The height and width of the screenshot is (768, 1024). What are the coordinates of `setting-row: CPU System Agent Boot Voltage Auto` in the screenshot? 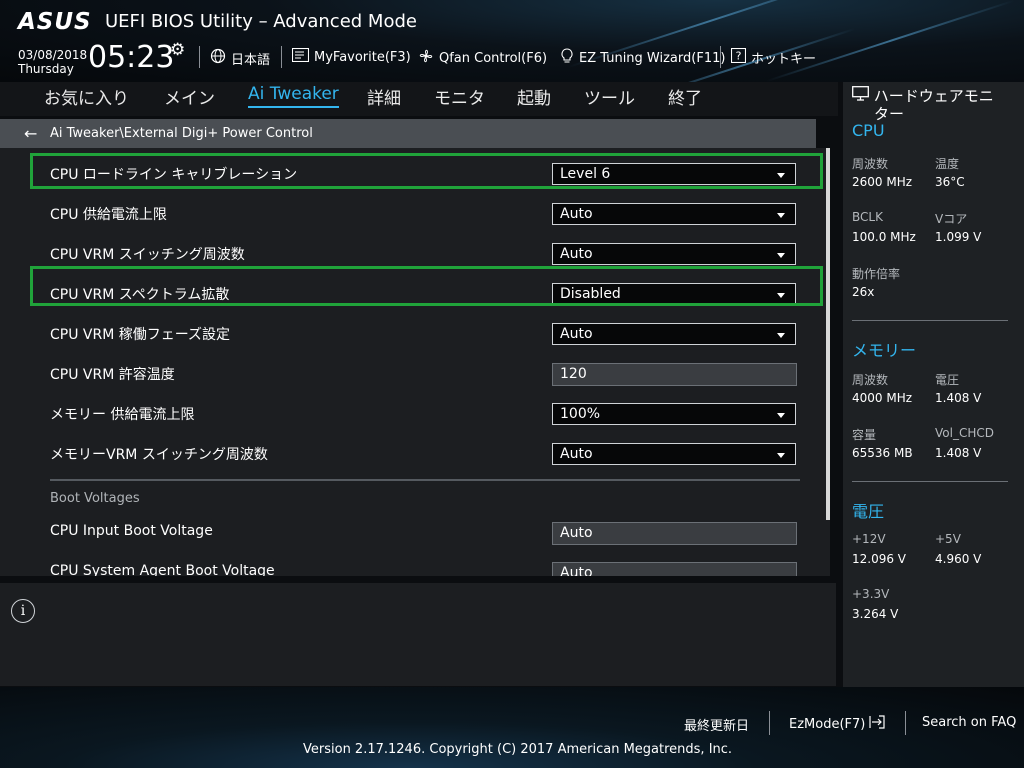 It's located at (415, 563).